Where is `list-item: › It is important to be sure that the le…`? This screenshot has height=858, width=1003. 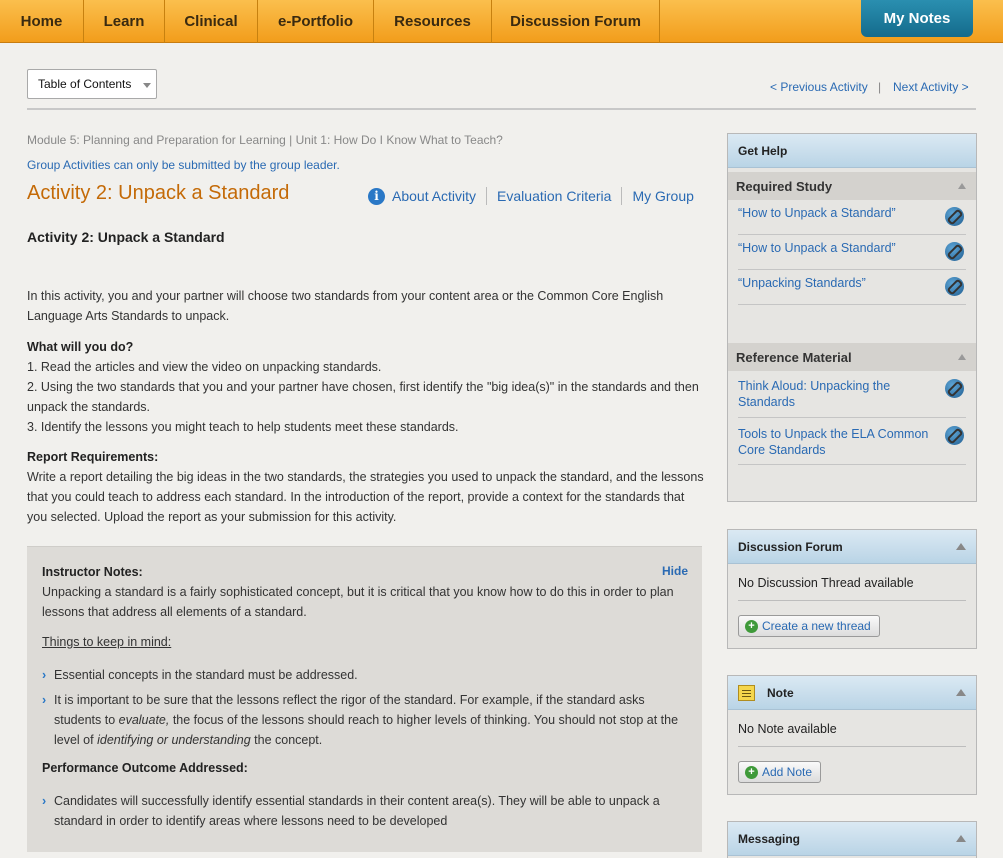 list-item: › It is important to be sure that the le… is located at coordinates (367, 720).